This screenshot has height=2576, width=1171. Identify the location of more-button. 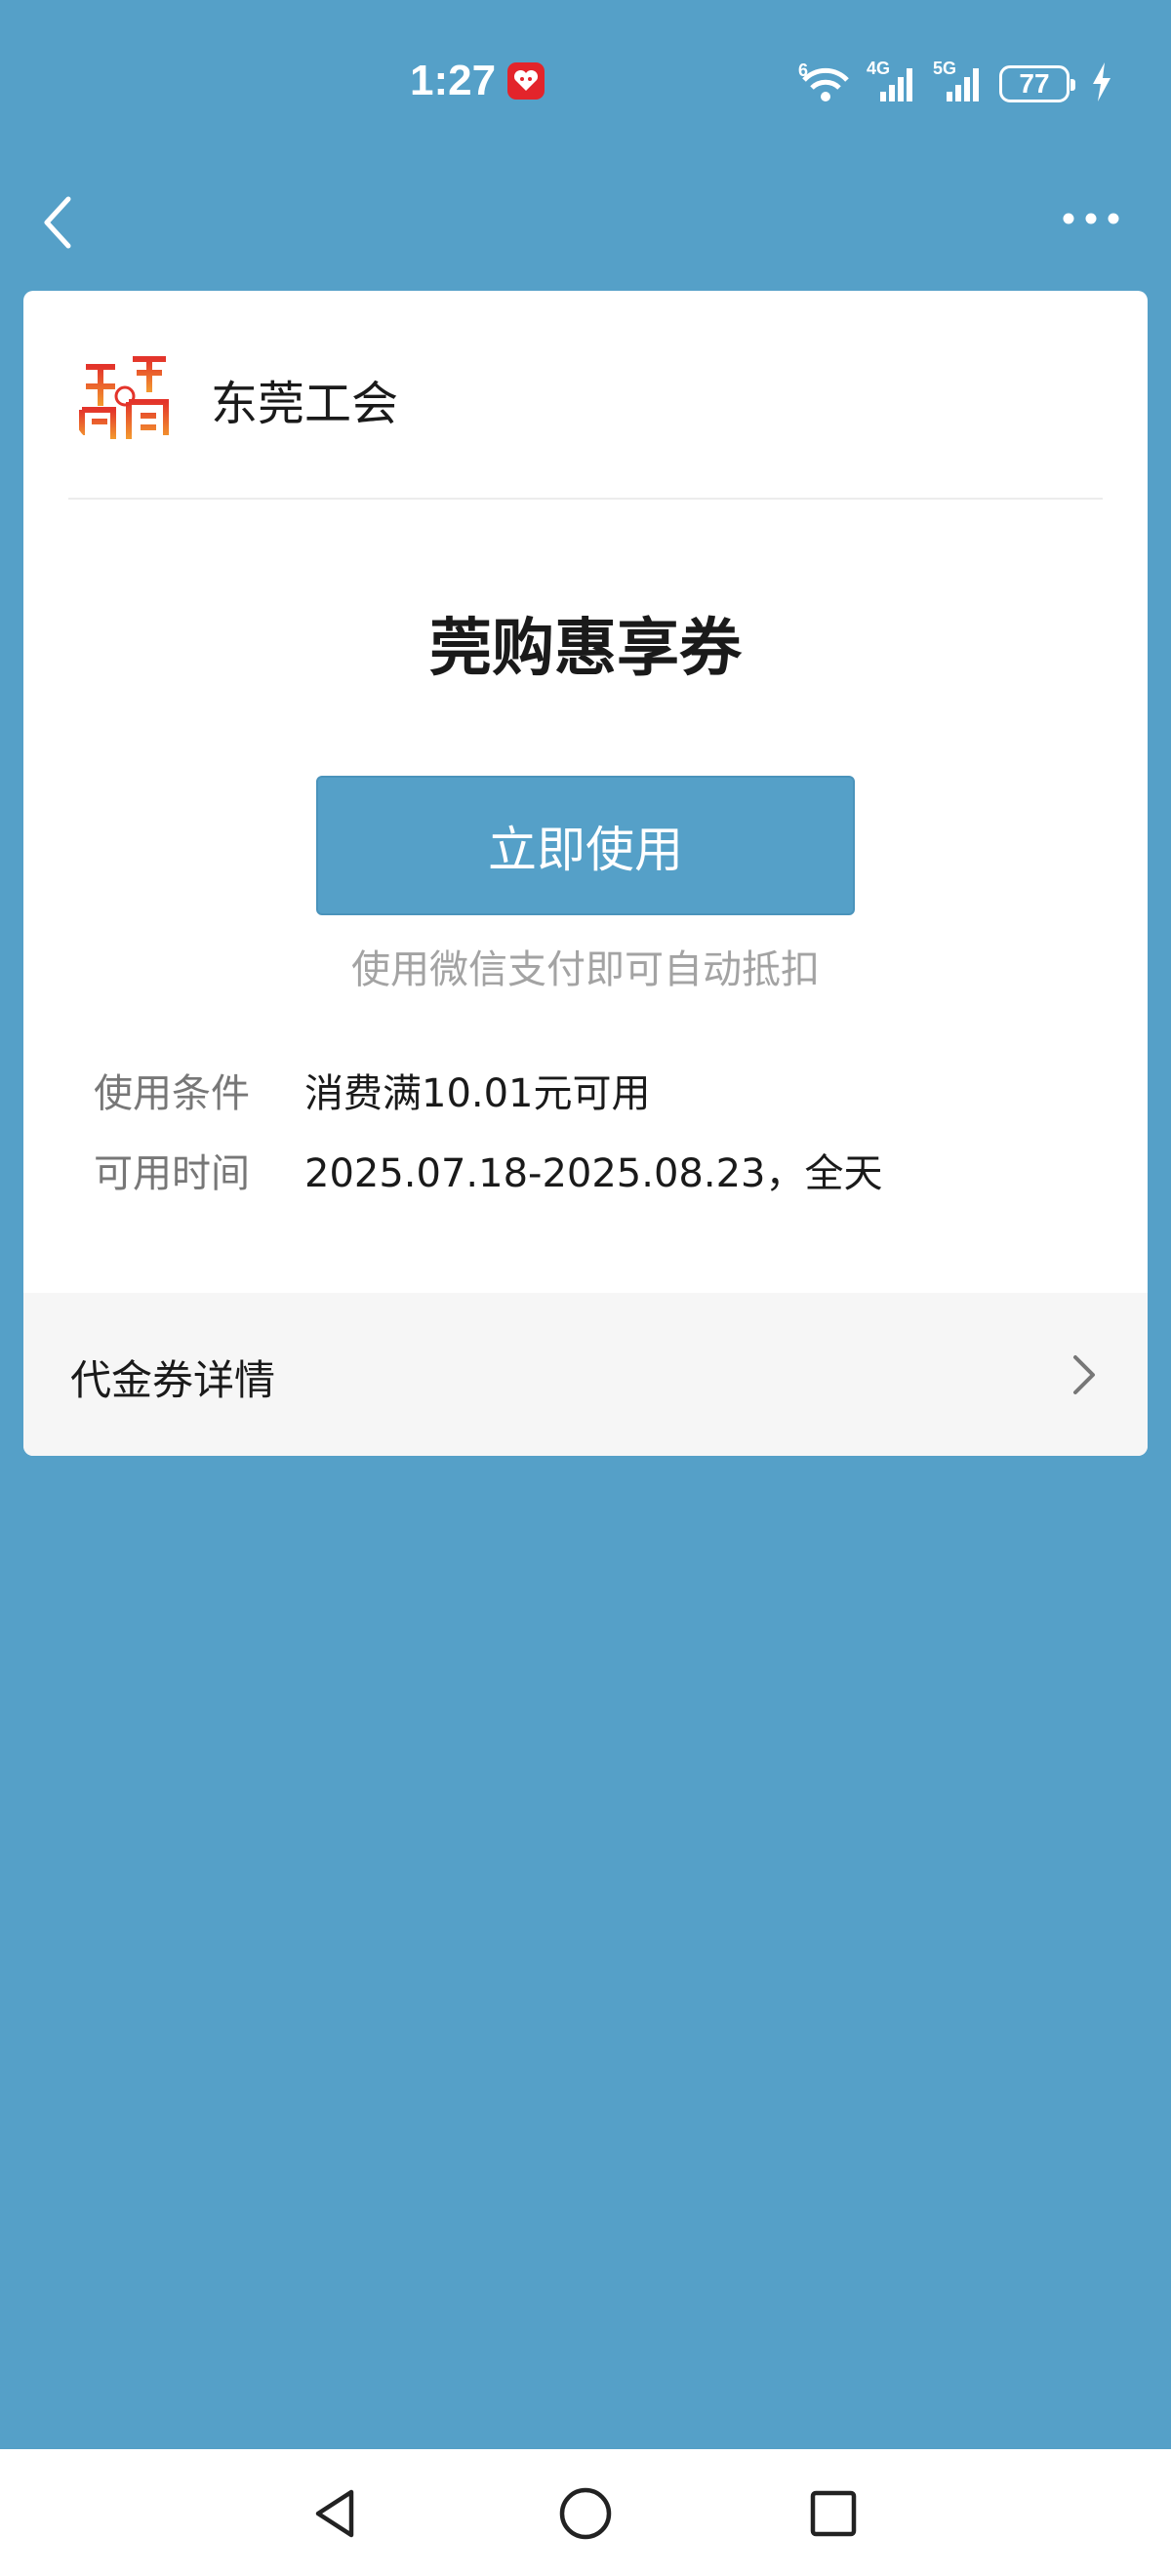
(1091, 218).